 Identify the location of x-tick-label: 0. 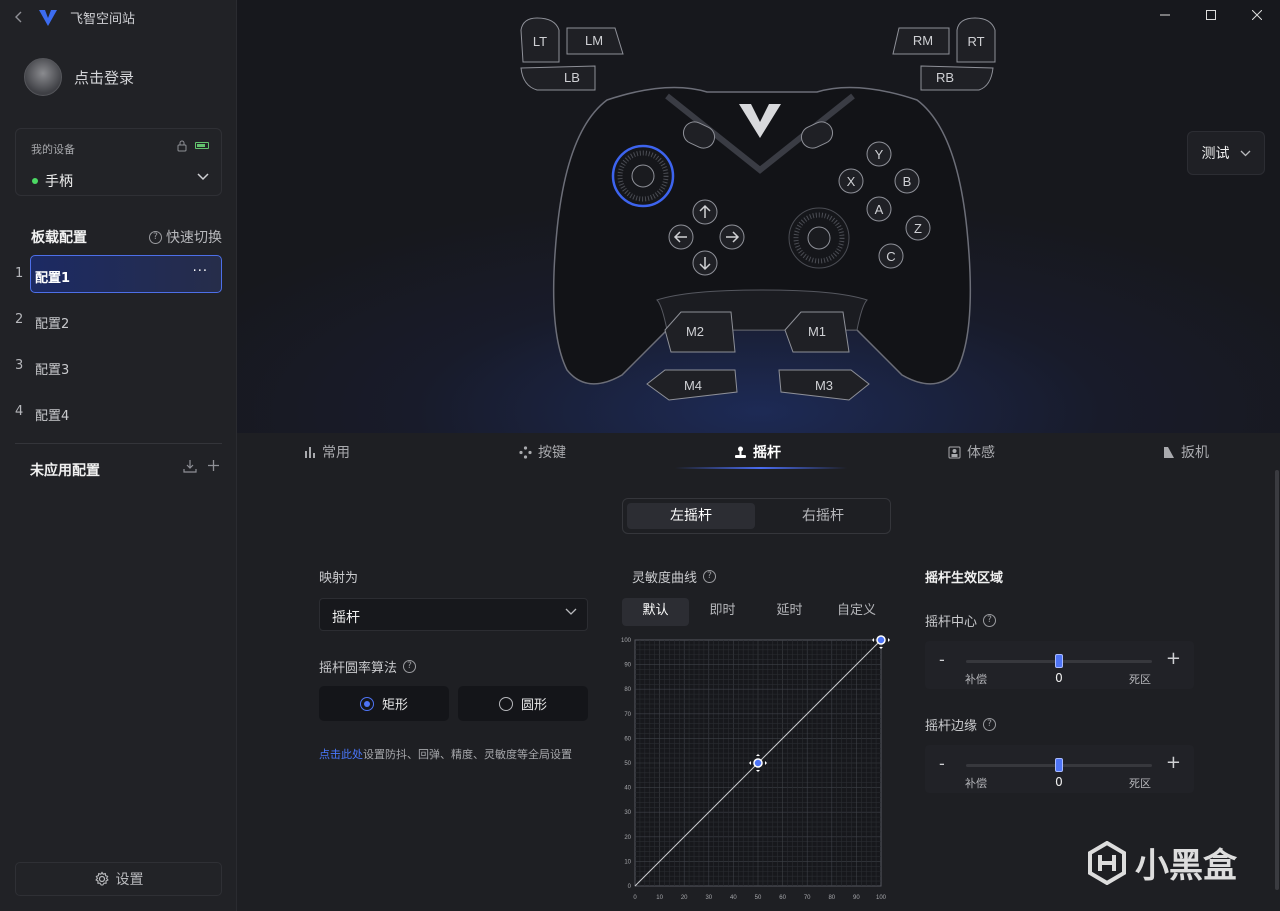
(635, 898).